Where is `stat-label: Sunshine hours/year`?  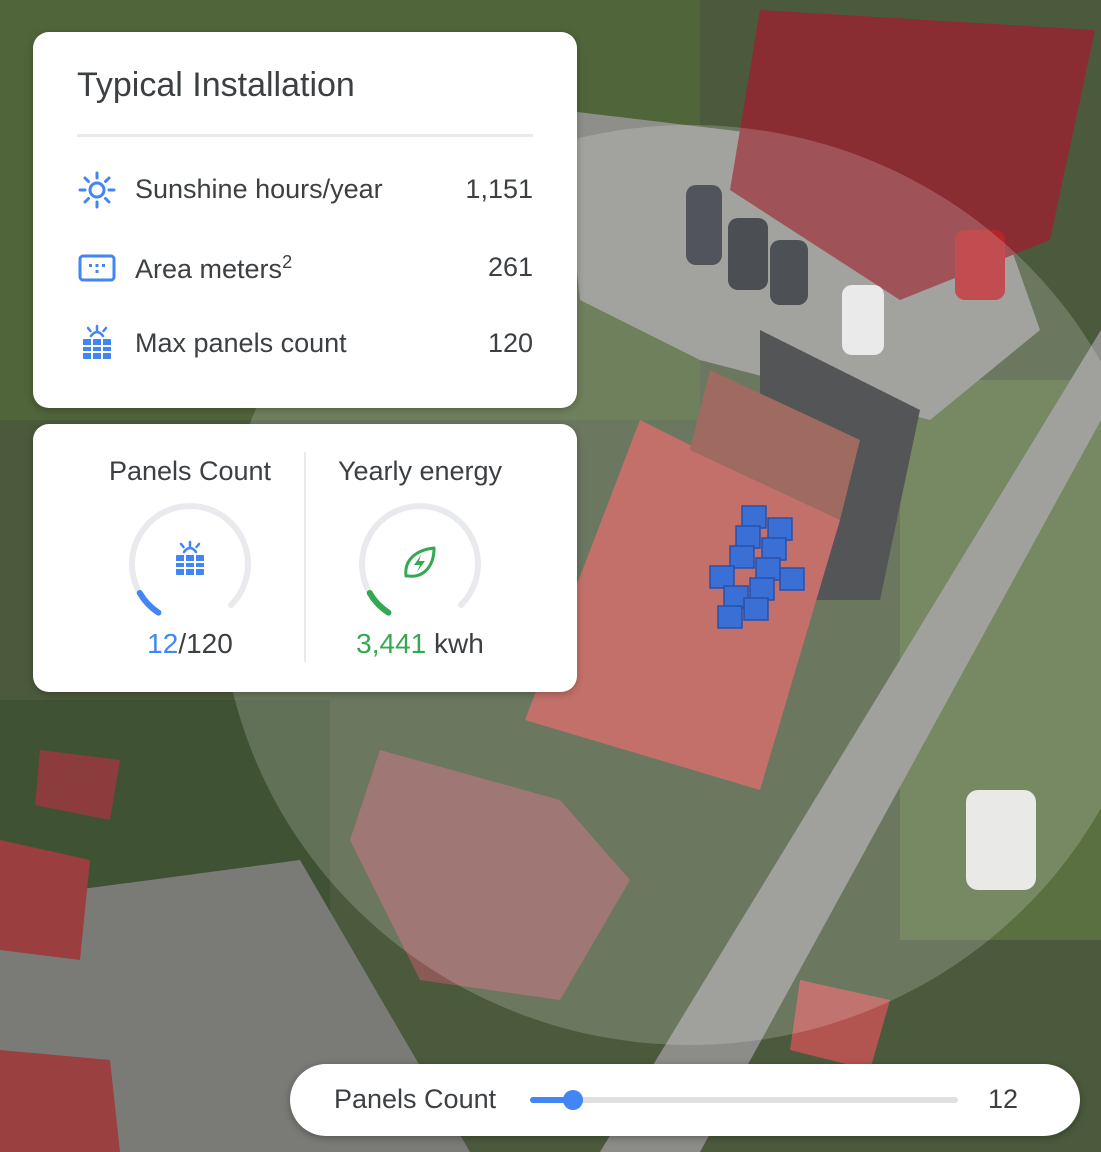
stat-label: Sunshine hours/year is located at coordinates (259, 189).